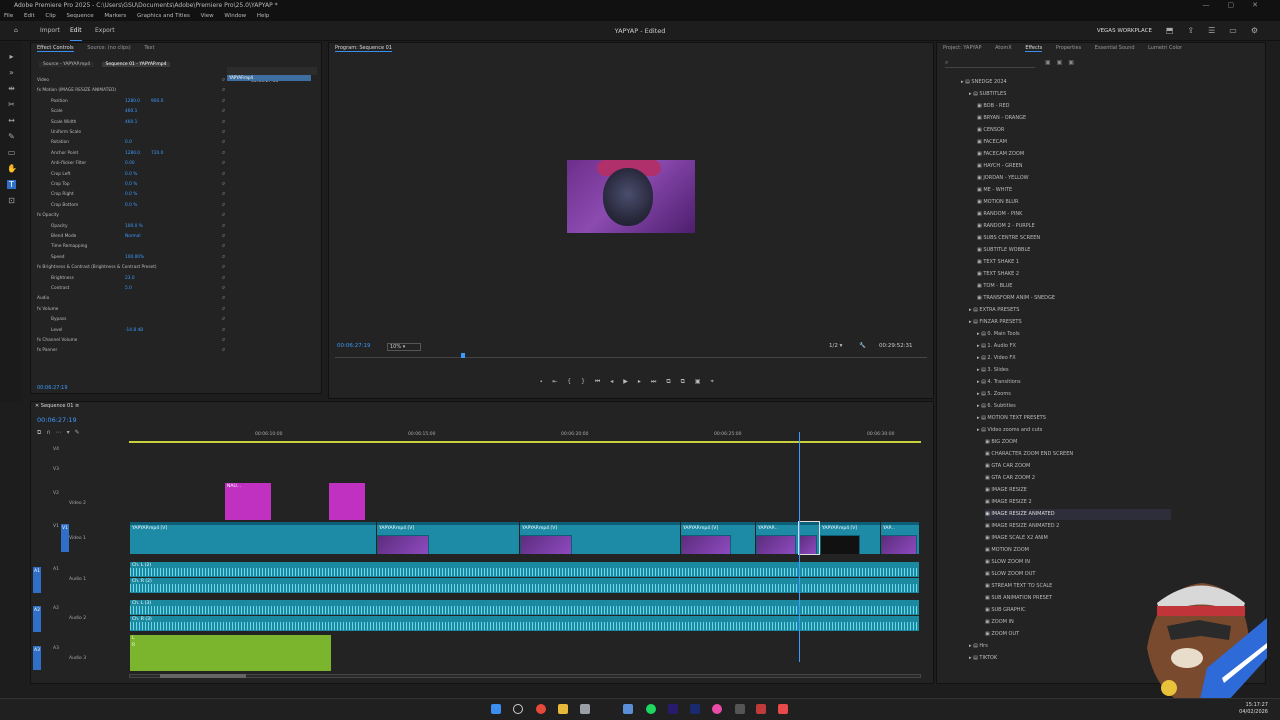  I want to click on wrench-icon: 🔧, so click(862, 346).